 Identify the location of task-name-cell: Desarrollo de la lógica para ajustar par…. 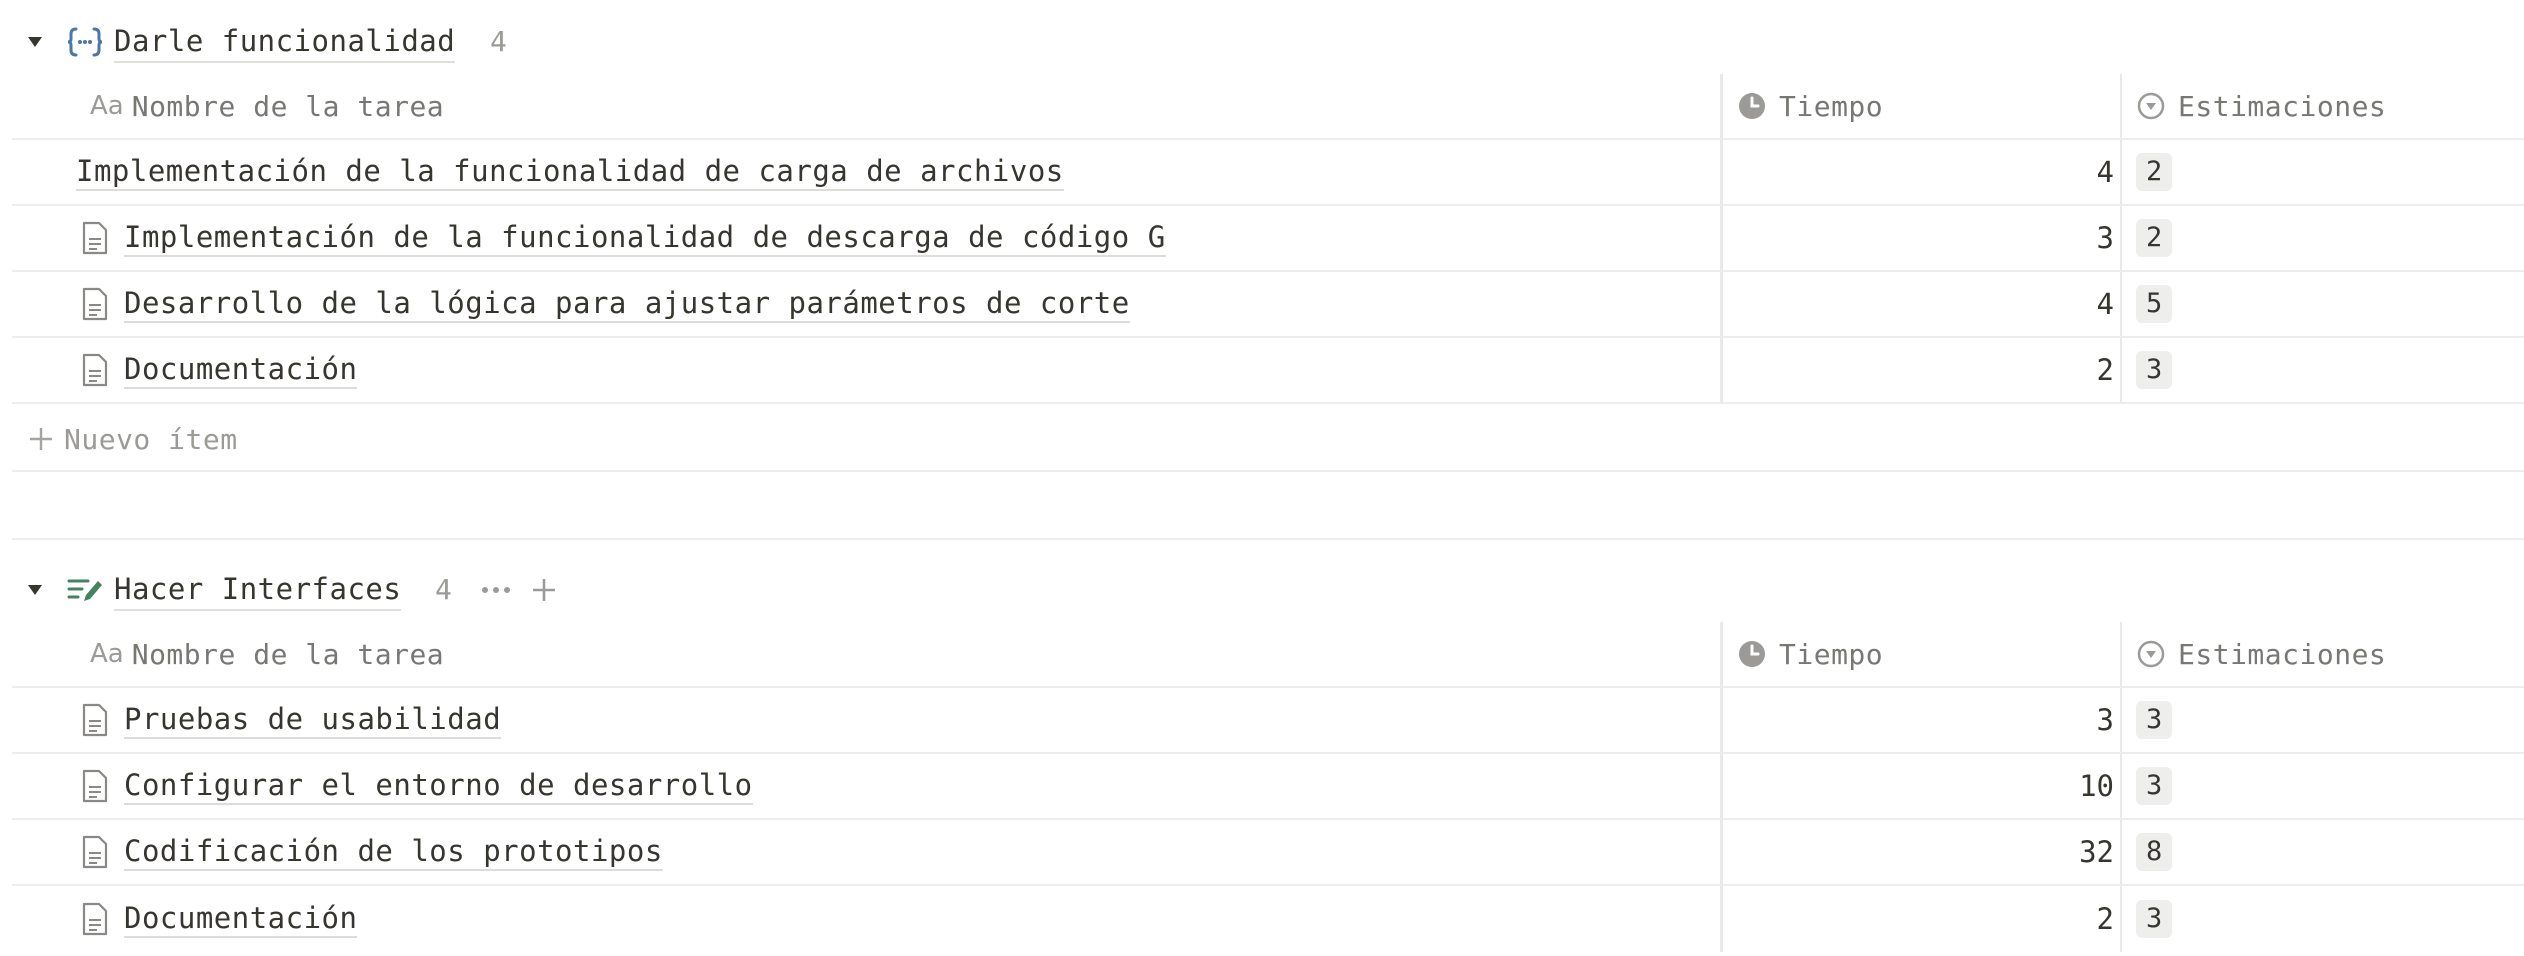
(866, 304).